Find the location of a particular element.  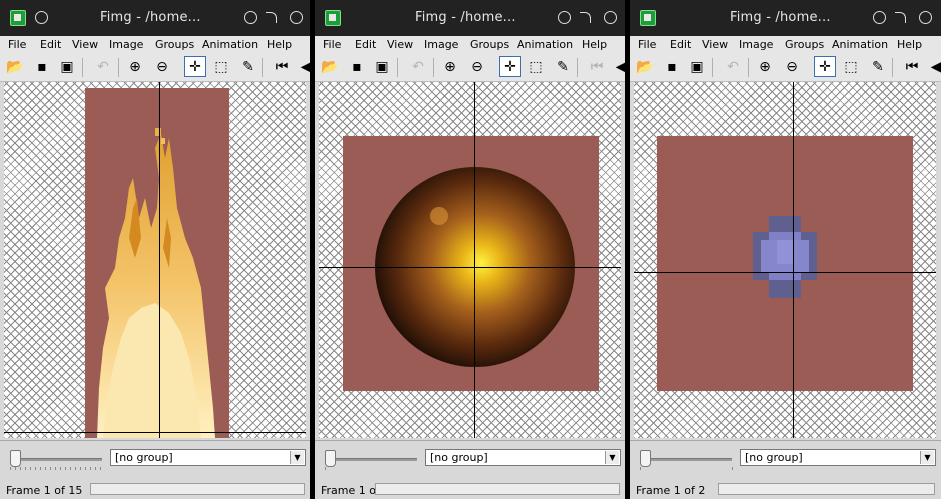

blue-dot-sprite is located at coordinates (785, 257).